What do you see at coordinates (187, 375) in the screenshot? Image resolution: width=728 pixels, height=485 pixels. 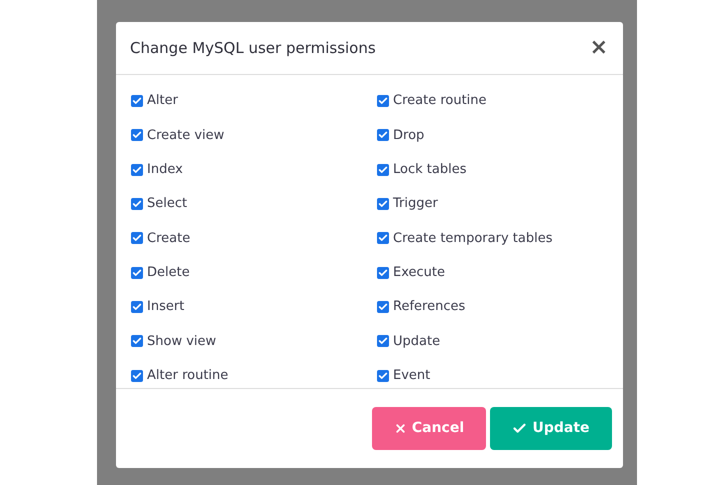 I see `permission-label: Alter routine` at bounding box center [187, 375].